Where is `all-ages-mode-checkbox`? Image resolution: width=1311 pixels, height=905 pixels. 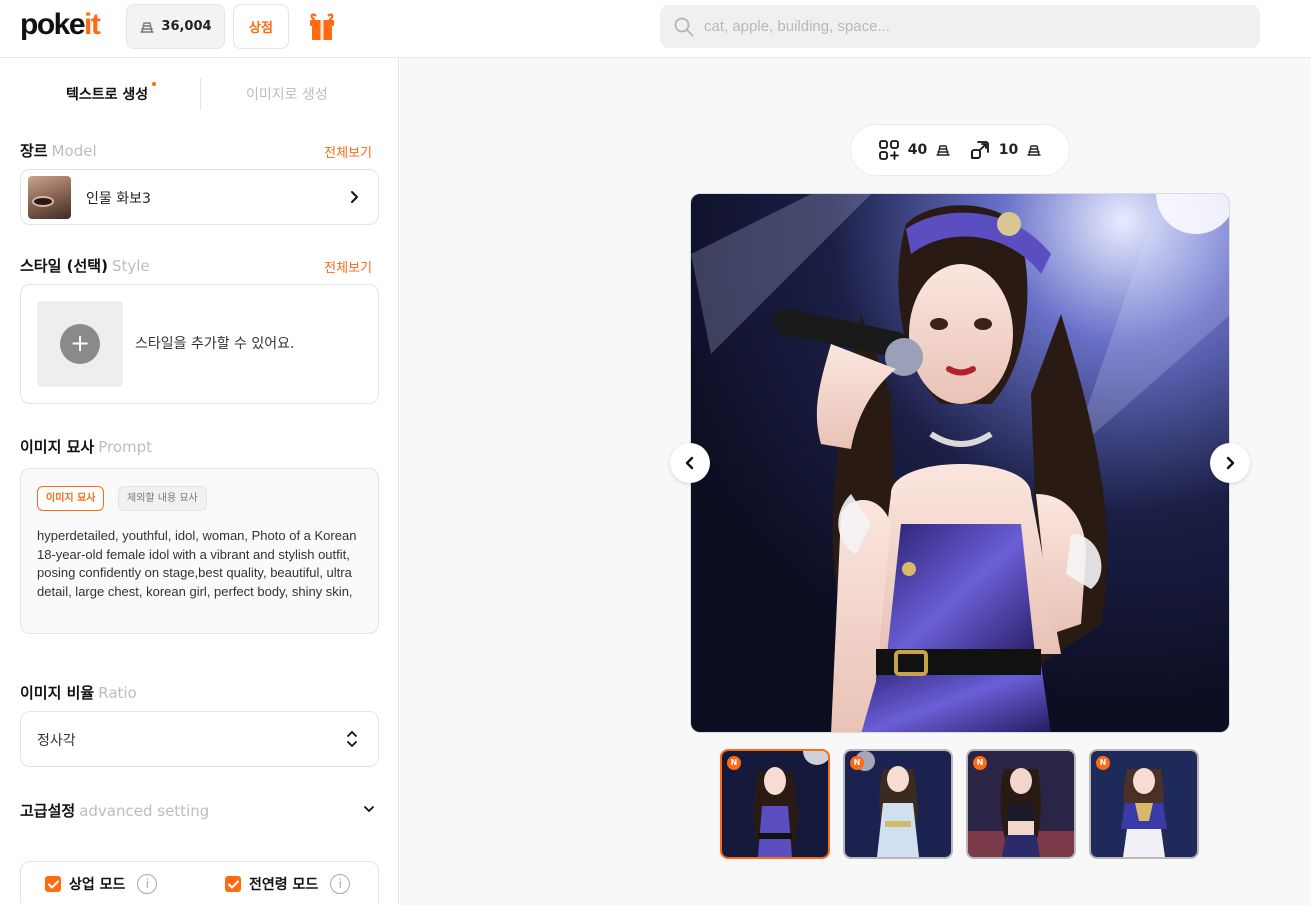 all-ages-mode-checkbox is located at coordinates (233, 884).